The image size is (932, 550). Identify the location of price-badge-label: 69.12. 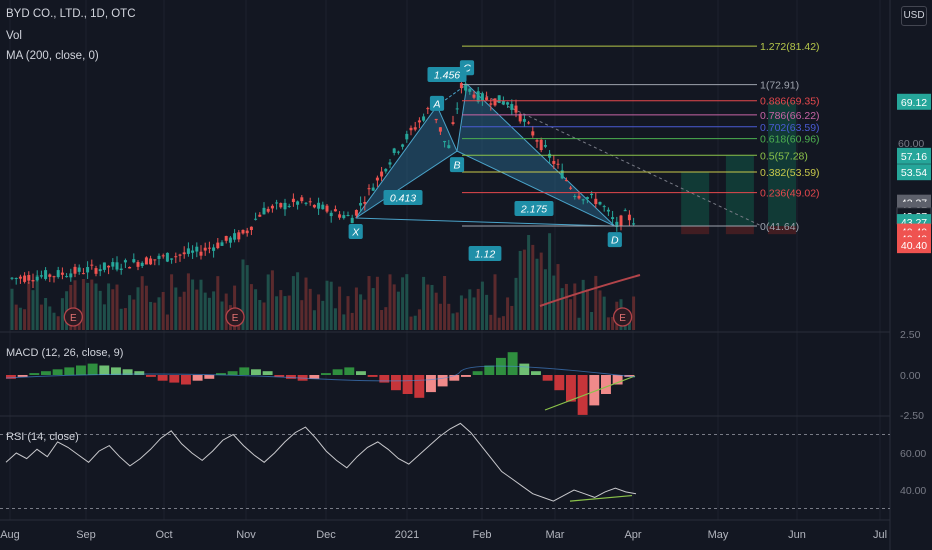
(914, 103).